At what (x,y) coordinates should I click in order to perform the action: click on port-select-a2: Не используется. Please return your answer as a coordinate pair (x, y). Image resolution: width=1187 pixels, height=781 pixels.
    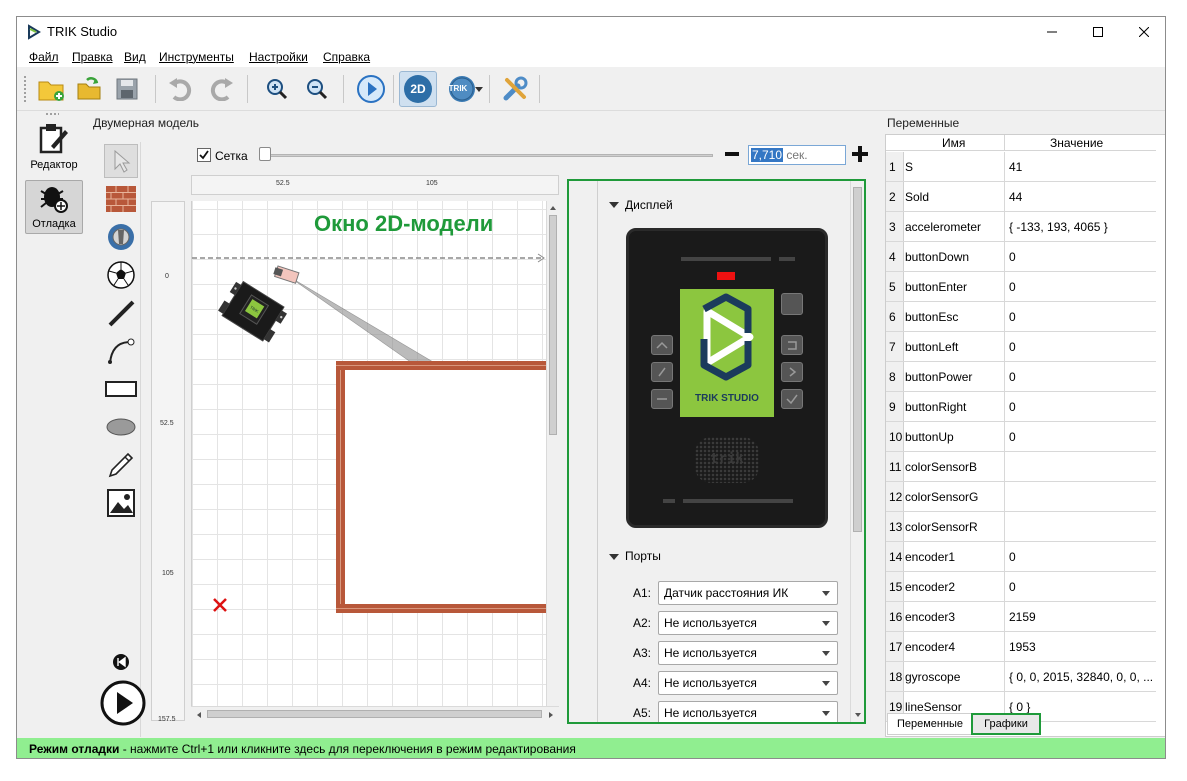
    Looking at the image, I should click on (748, 623).